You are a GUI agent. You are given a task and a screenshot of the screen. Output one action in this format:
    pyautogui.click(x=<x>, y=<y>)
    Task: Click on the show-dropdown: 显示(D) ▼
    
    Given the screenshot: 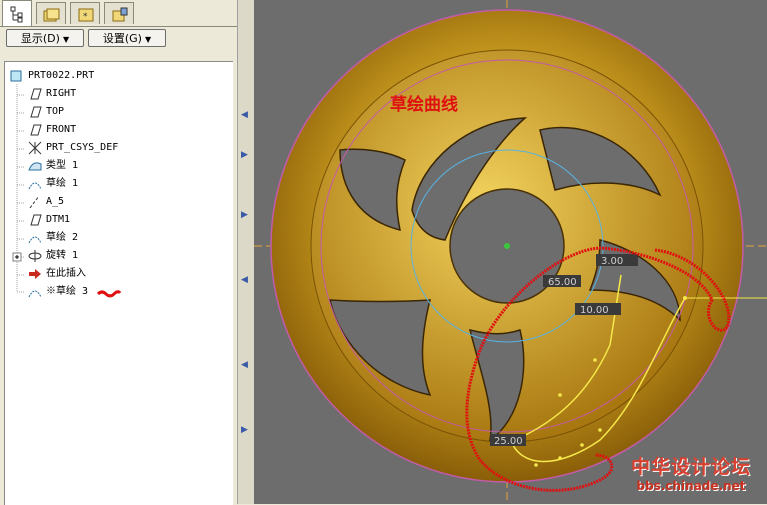 What is the action you would take?
    pyautogui.click(x=45, y=38)
    